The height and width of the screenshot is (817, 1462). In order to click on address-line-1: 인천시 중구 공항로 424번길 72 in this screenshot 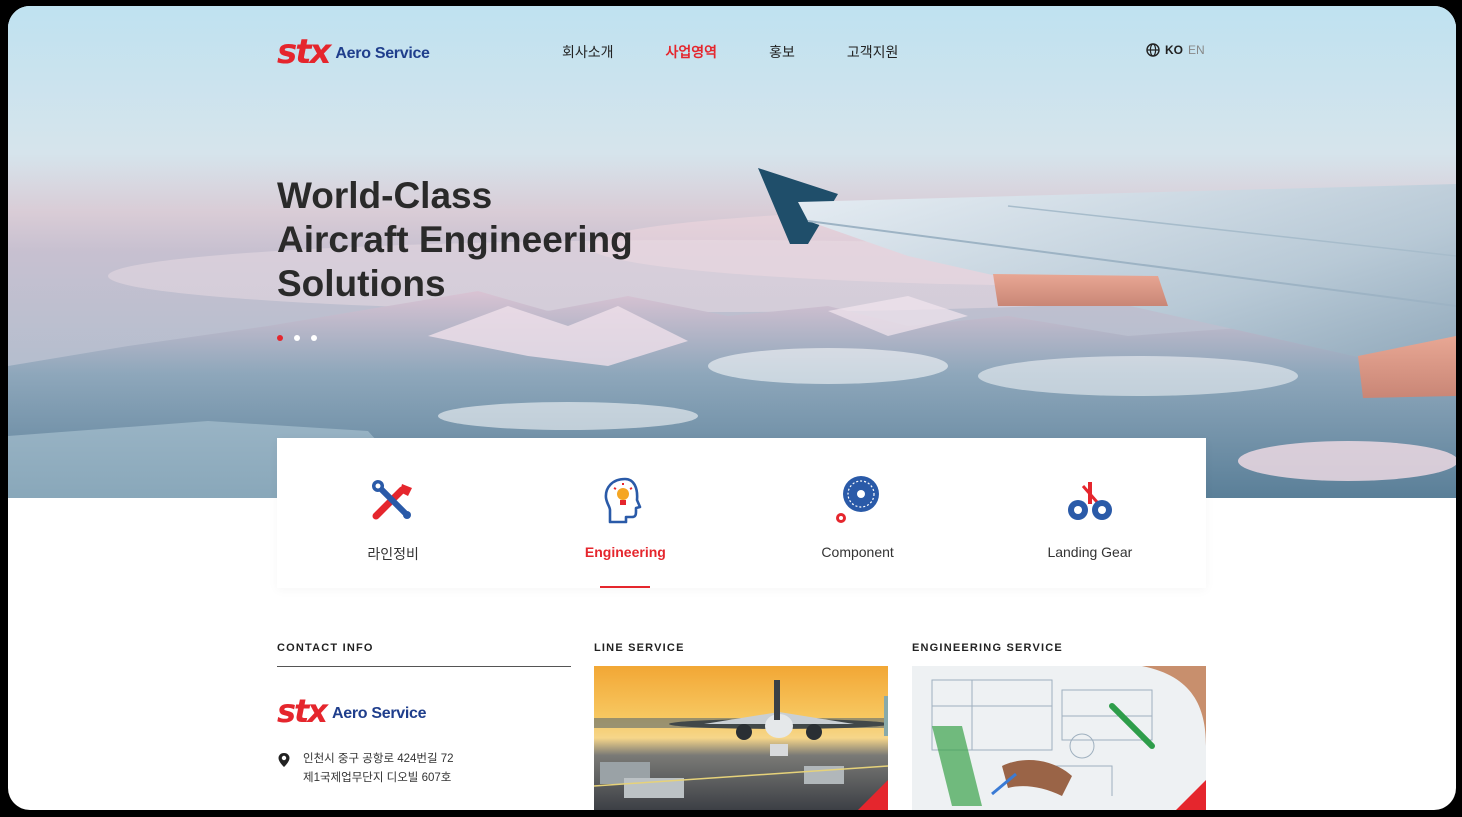, I will do `click(378, 759)`.